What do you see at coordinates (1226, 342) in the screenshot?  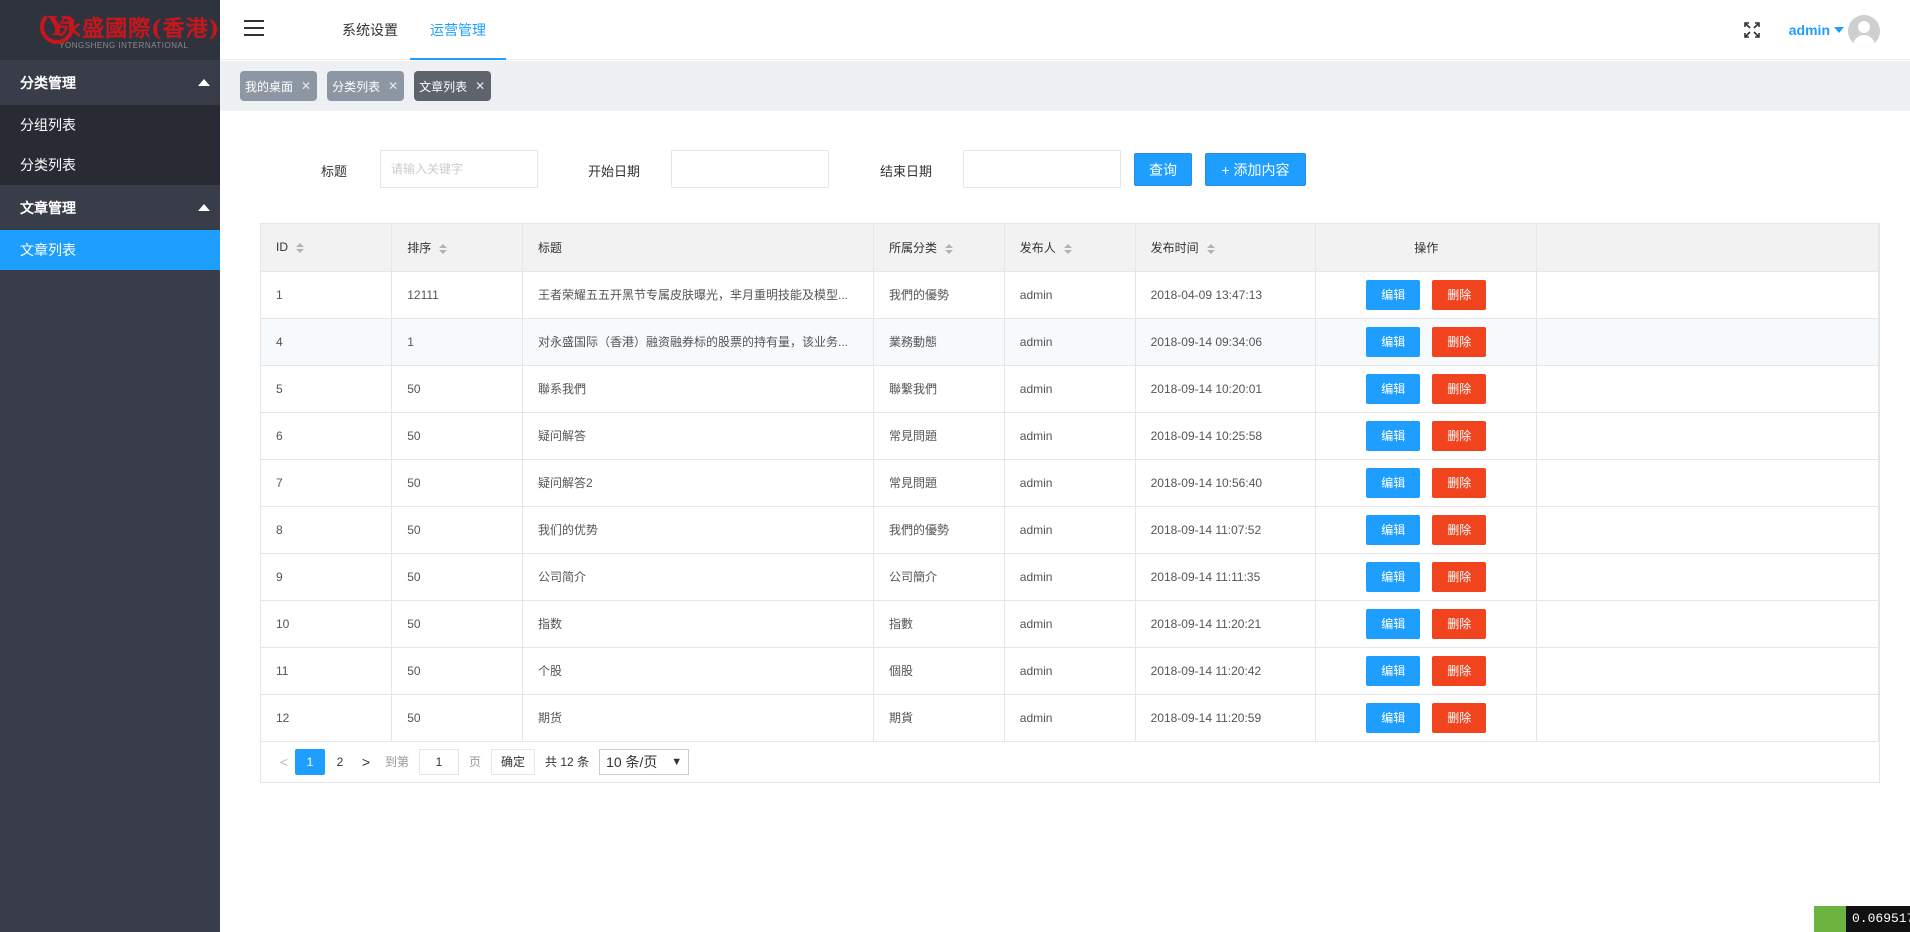 I see `cell-publish-time: 2018-09-14 09:34:06` at bounding box center [1226, 342].